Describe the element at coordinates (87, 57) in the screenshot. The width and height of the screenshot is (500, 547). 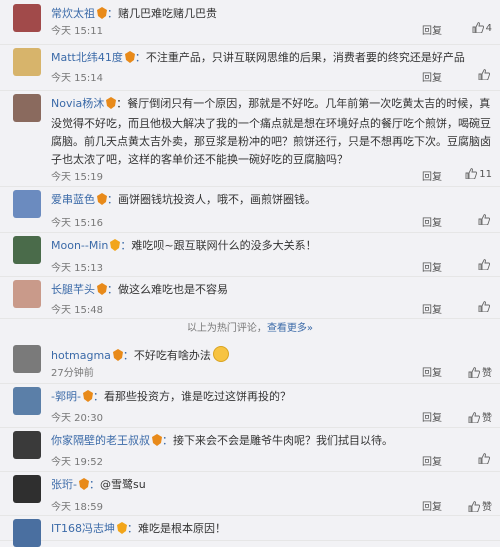
I see `username-link: Matt北纬41度` at that location.